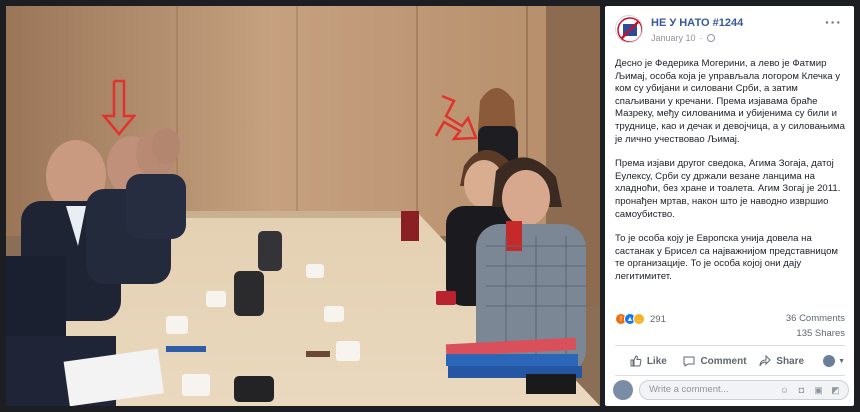 The height and width of the screenshot is (412, 860). What do you see at coordinates (765, 361) in the screenshot?
I see `share-icon` at bounding box center [765, 361].